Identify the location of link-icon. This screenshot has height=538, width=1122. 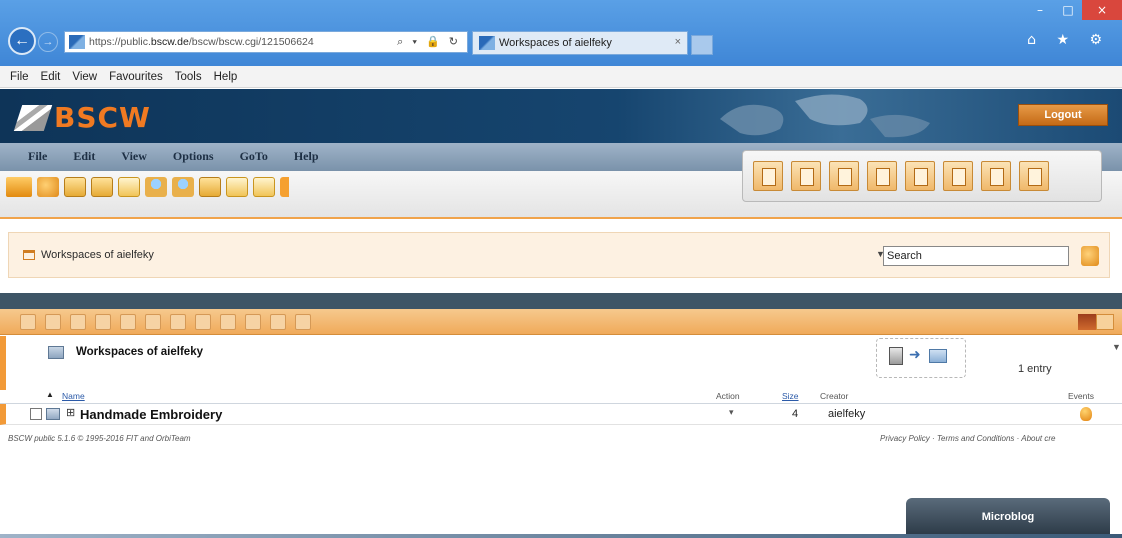
(128, 322).